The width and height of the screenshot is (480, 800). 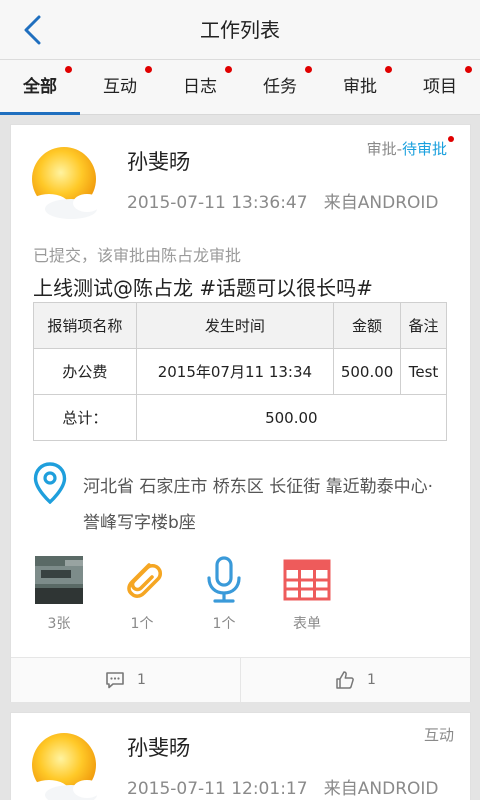 What do you see at coordinates (50, 483) in the screenshot?
I see `location-pin-icon` at bounding box center [50, 483].